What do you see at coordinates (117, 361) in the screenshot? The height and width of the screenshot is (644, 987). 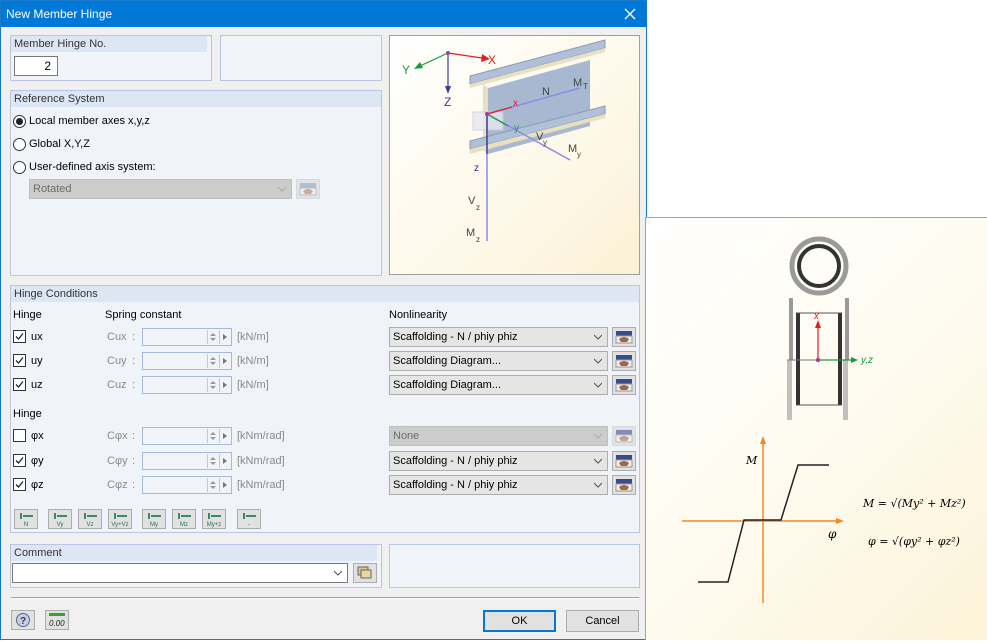 I see `spring-label: Cuy` at bounding box center [117, 361].